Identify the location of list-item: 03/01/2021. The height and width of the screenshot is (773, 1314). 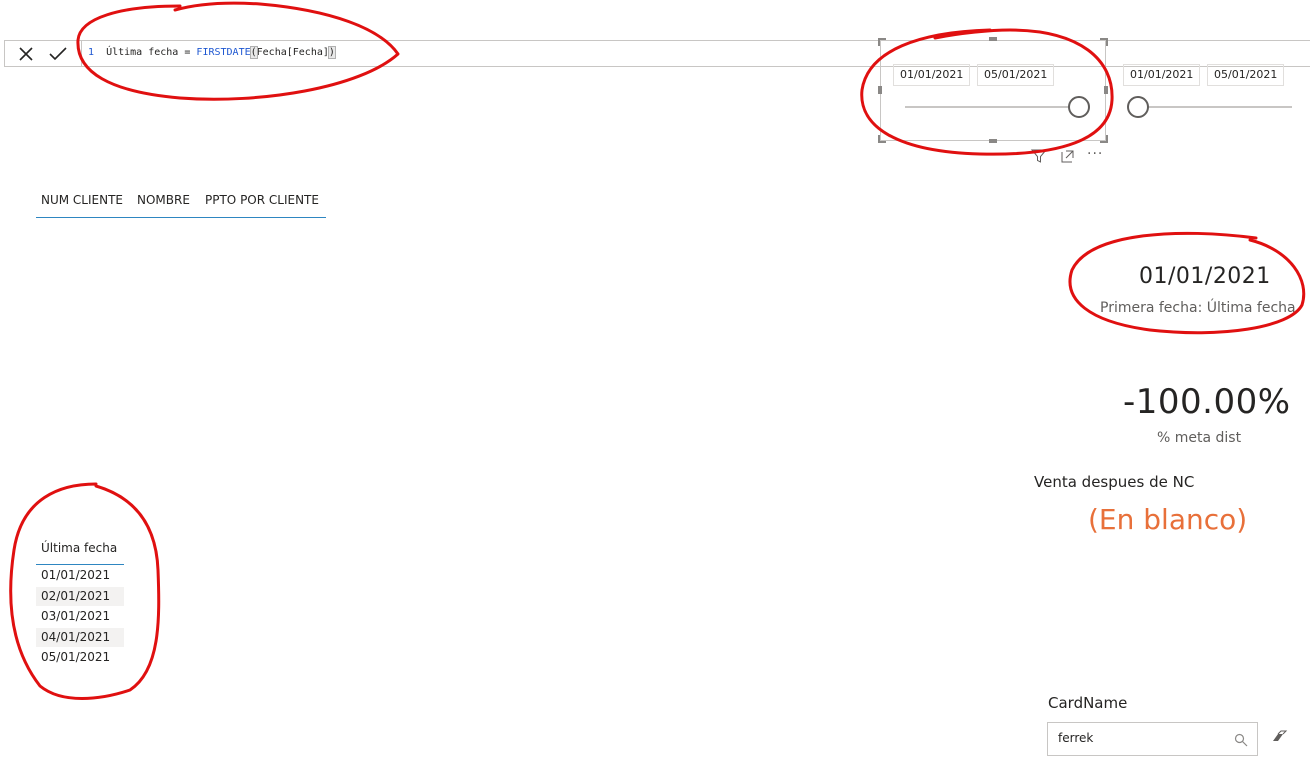
(80, 616).